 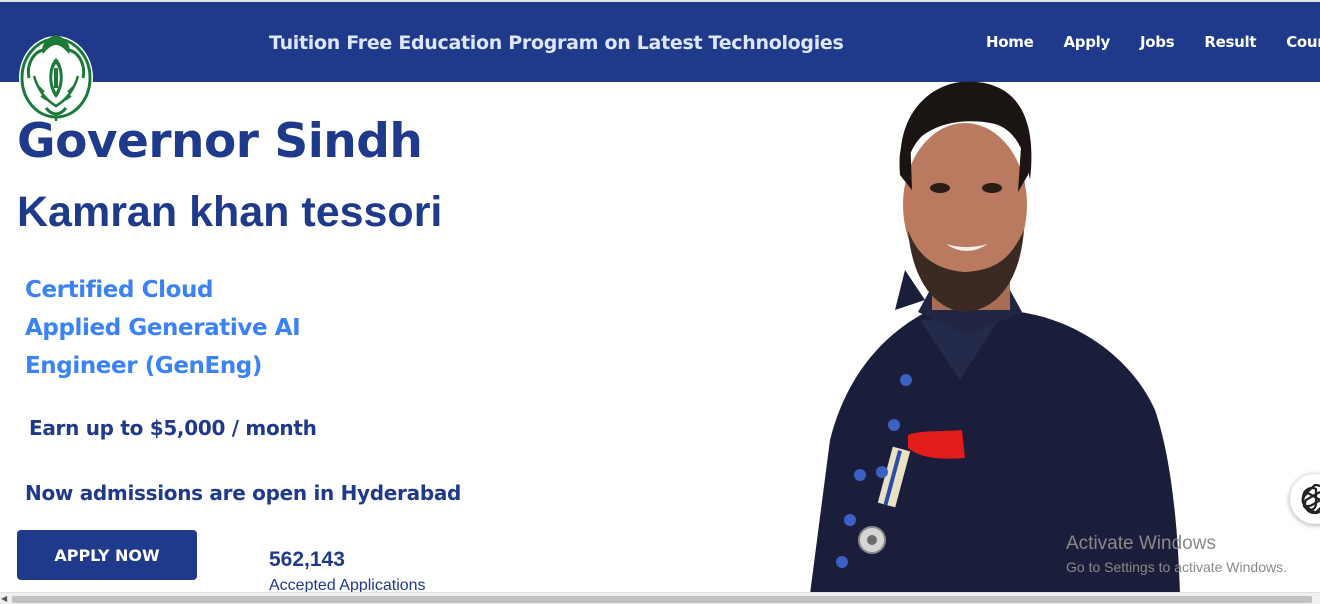 What do you see at coordinates (1176, 567) in the screenshot?
I see `activate-subtitle: Go to Settings to activate Windows.` at bounding box center [1176, 567].